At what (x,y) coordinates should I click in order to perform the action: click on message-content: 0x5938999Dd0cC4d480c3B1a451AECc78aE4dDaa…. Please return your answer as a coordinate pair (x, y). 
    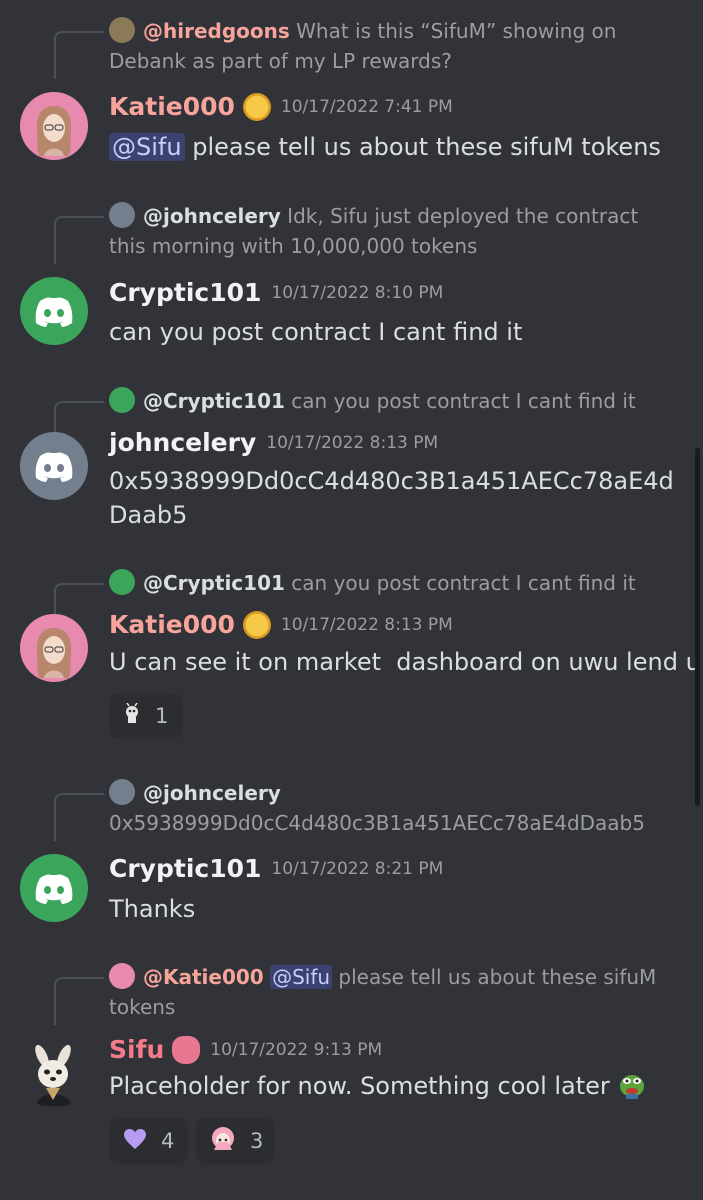
    Looking at the image, I should click on (391, 498).